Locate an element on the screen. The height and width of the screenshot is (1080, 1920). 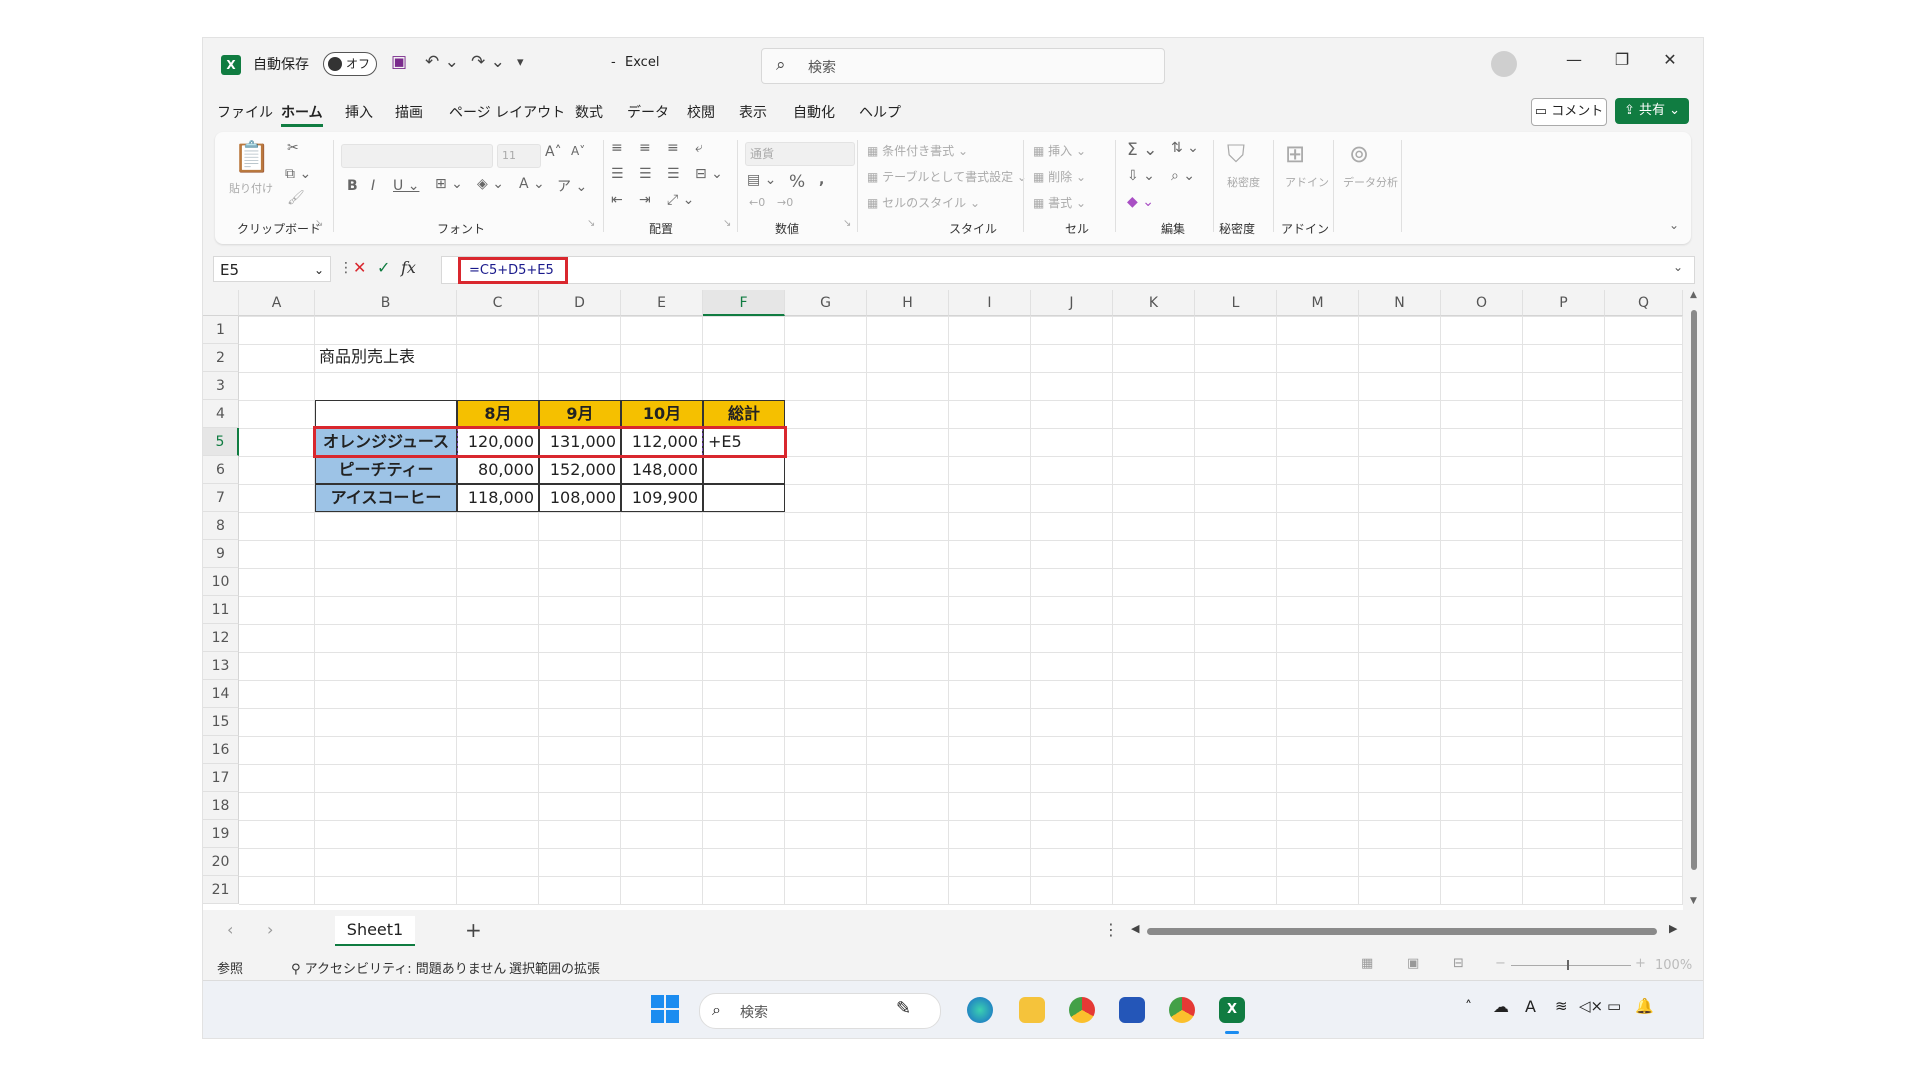
paste-icon: 📋 is located at coordinates (251, 157).